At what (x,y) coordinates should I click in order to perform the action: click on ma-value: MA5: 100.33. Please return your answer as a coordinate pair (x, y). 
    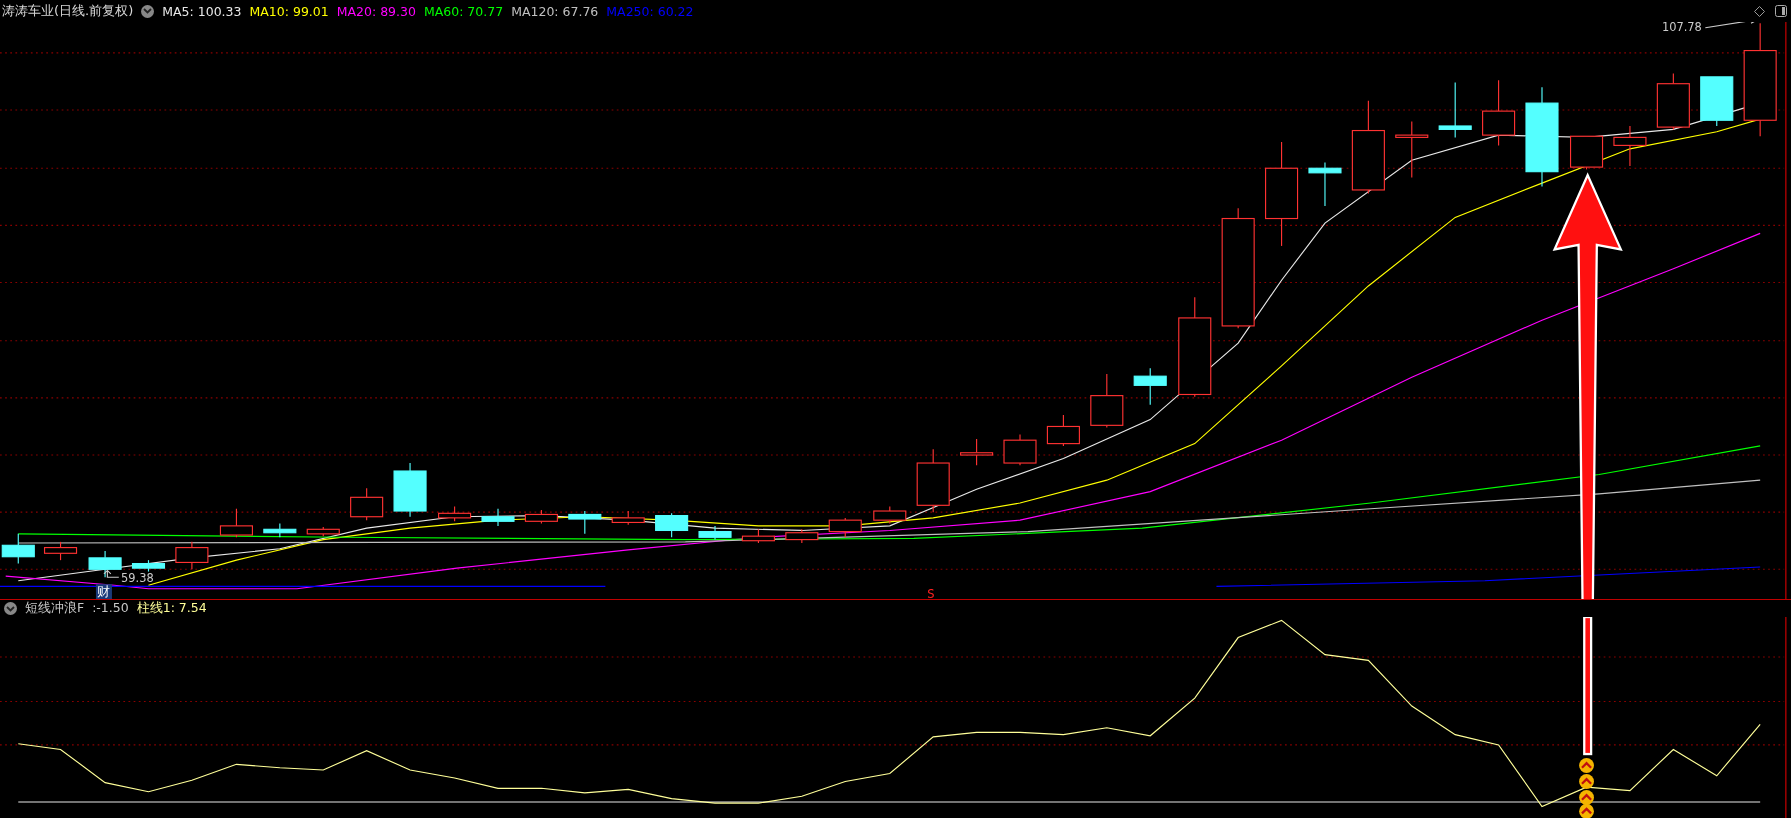
    Looking at the image, I should click on (202, 11).